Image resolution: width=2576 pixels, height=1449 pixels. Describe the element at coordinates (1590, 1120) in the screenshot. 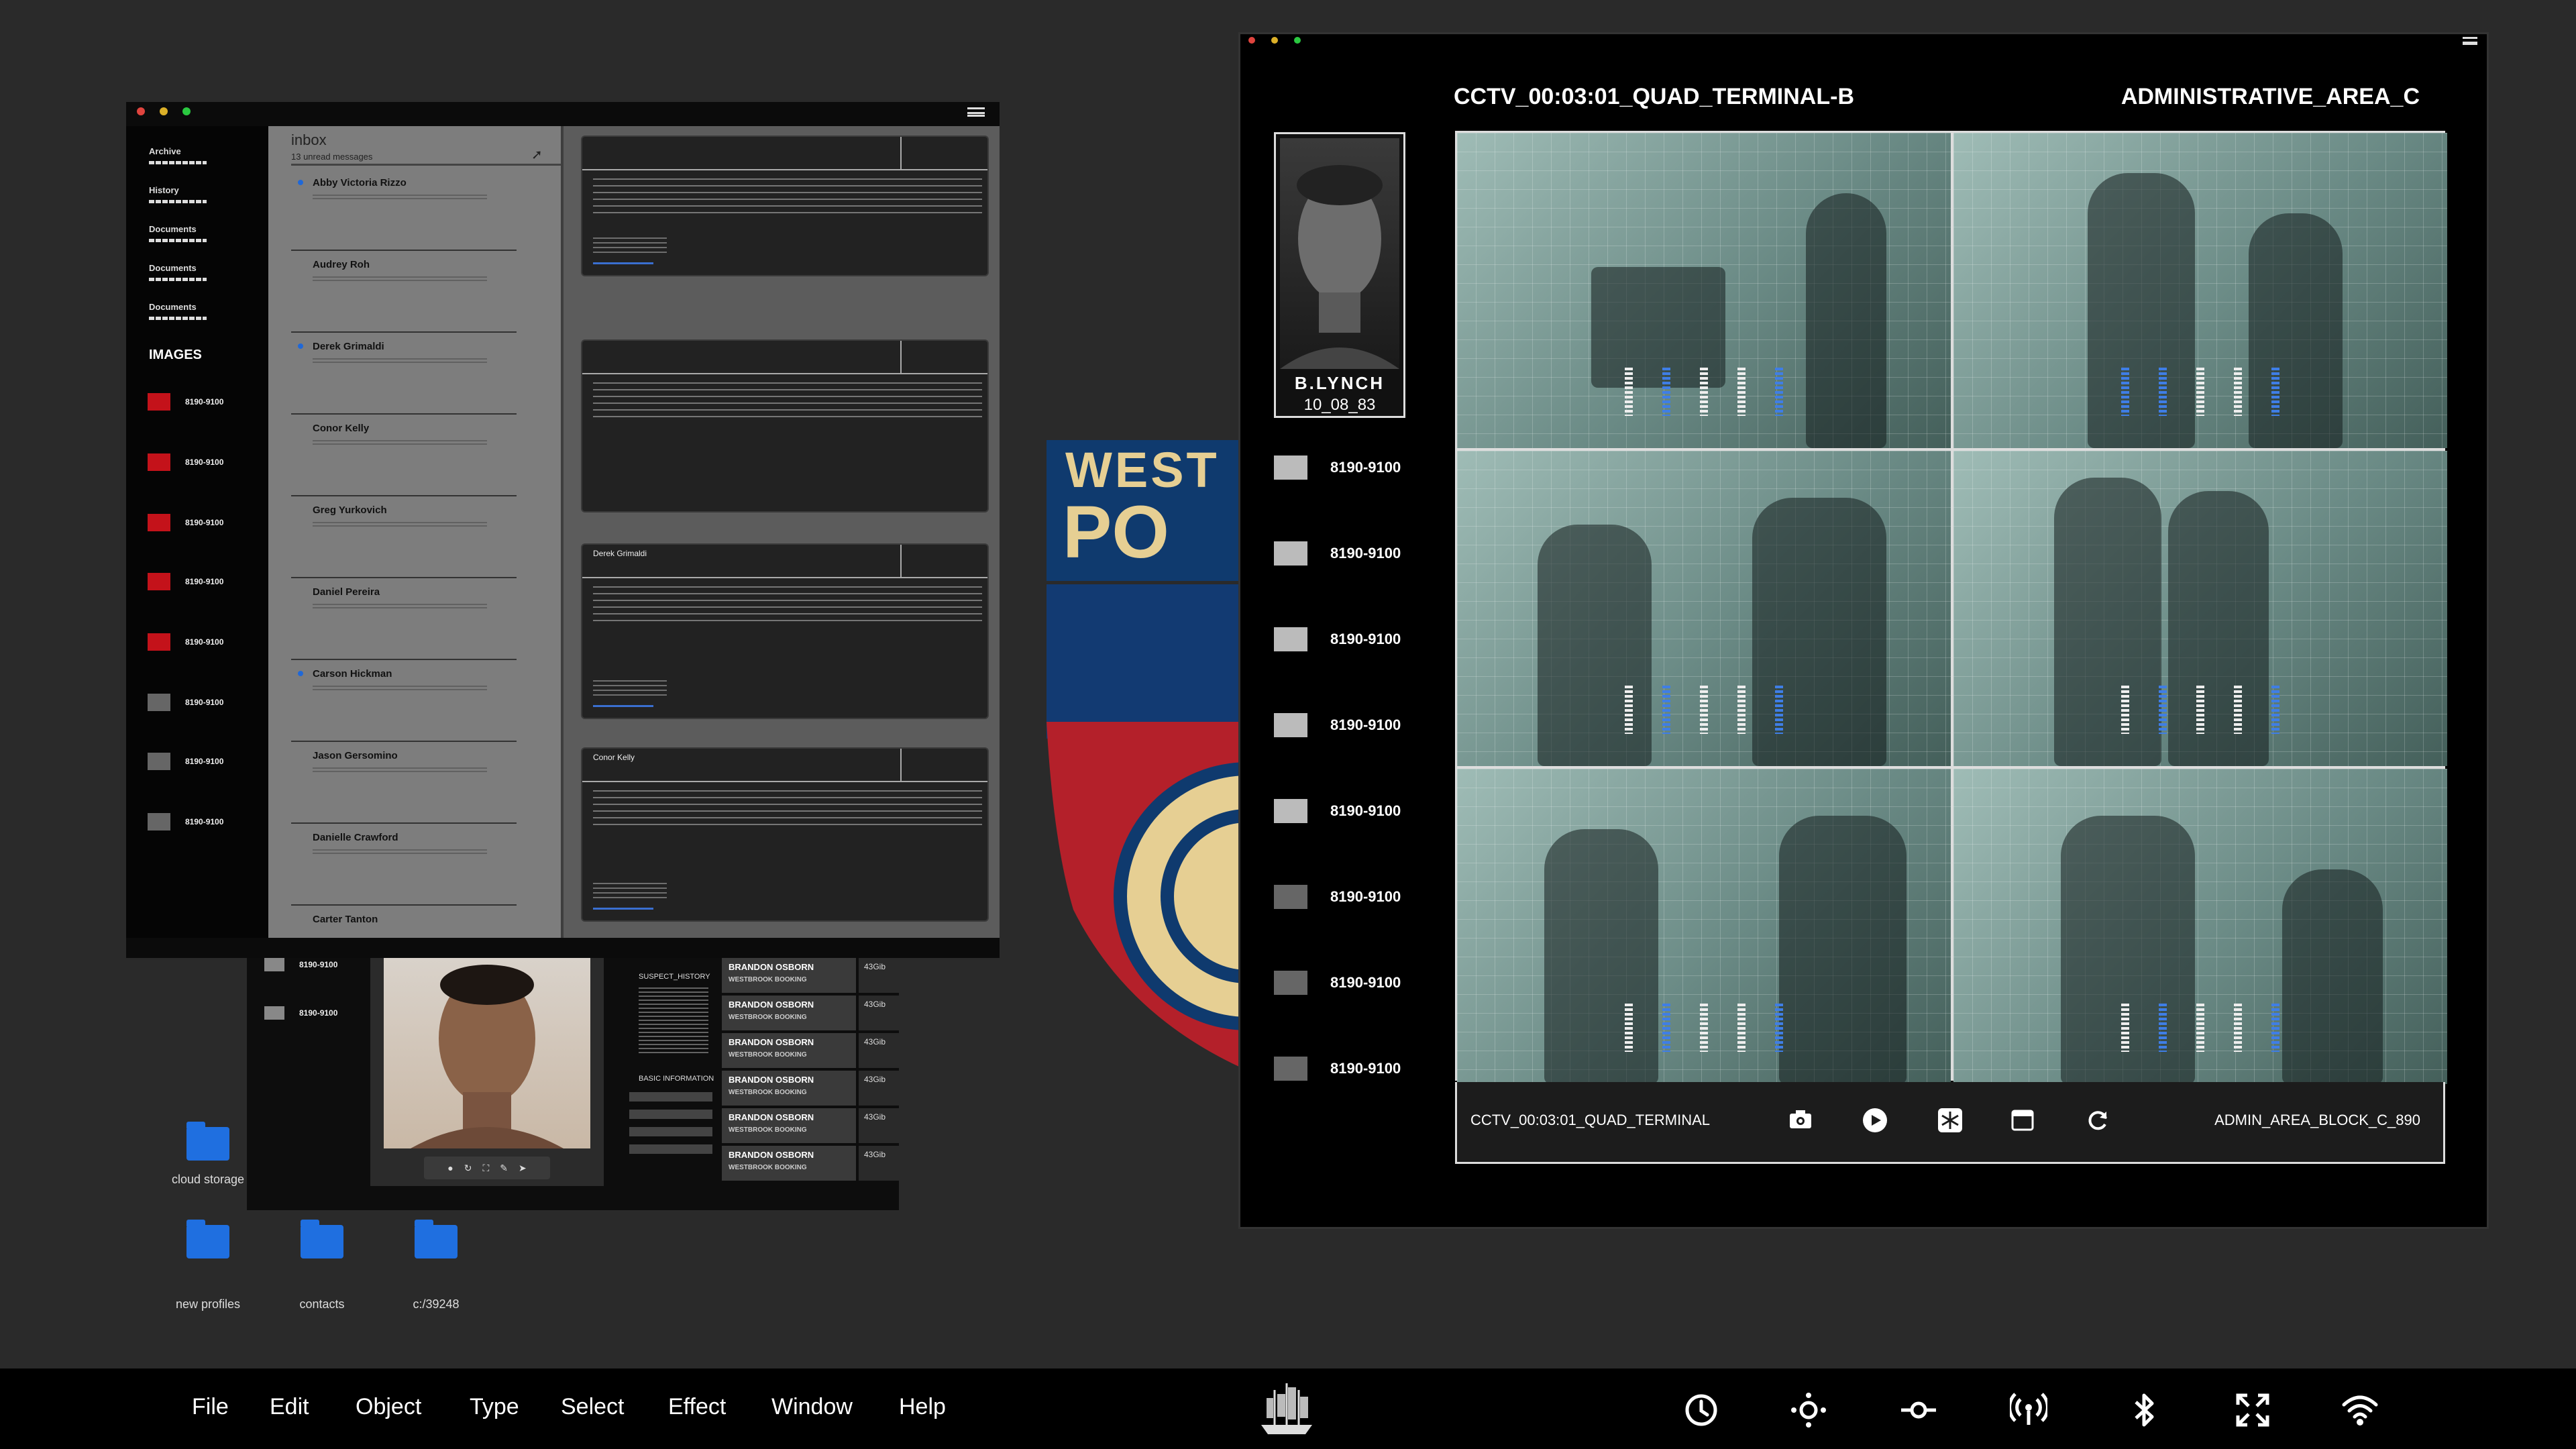

I see `feed-label: CCTV_00:03:01_QUAD_TERMINAL` at that location.